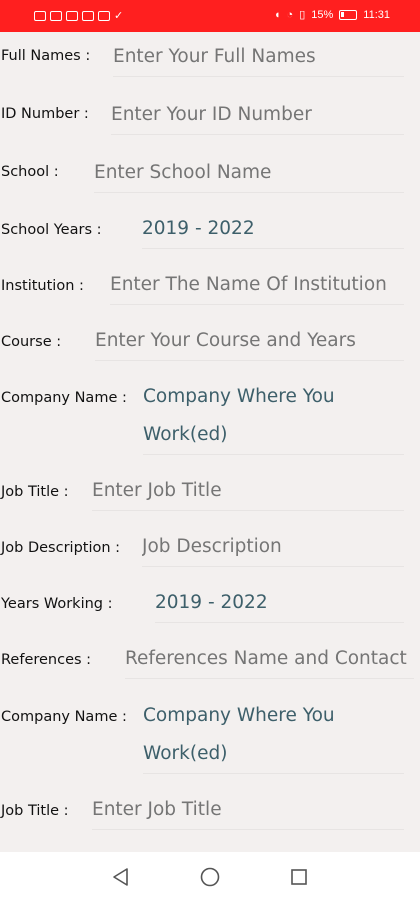 The image size is (420, 900). What do you see at coordinates (258, 57) in the screenshot?
I see `full-names-input` at bounding box center [258, 57].